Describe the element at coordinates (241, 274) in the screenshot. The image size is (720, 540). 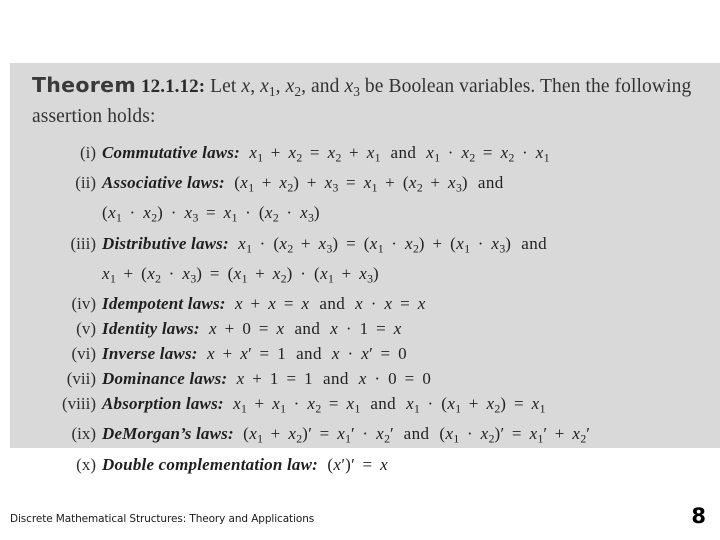
I see `law-formula-2: x1 + (x2 · x3) = (x1 + x2) · (x1 + x3)` at that location.